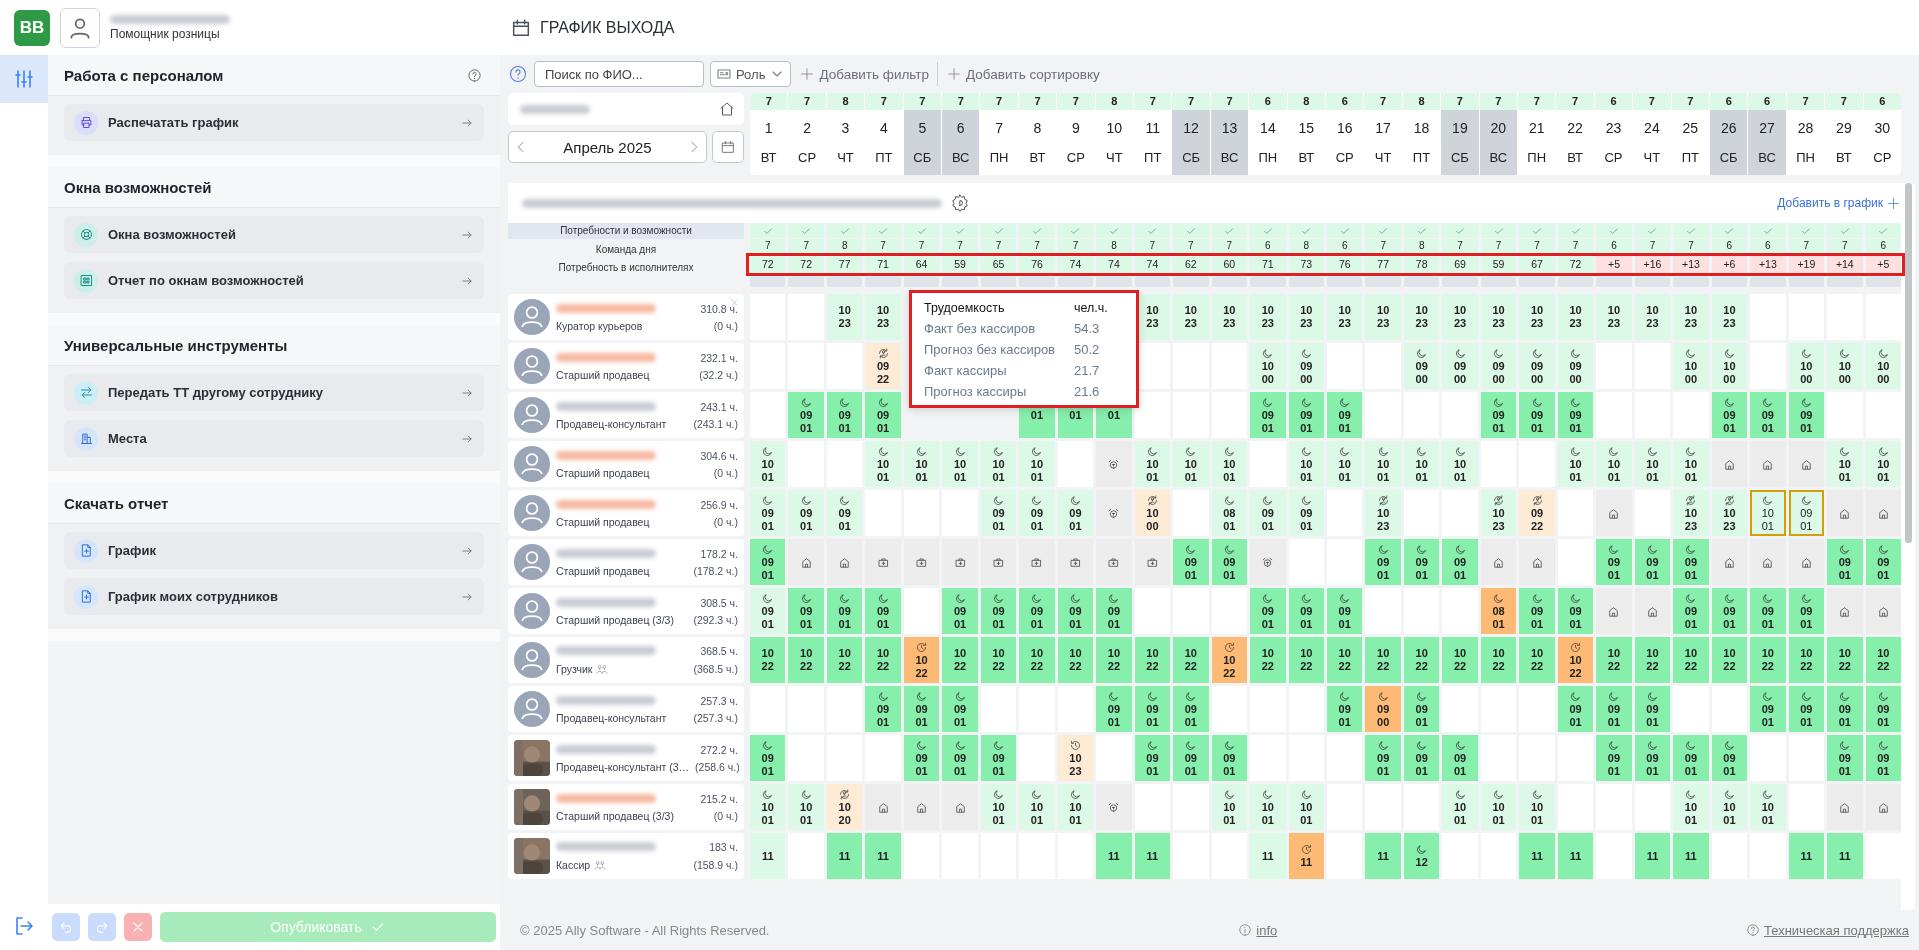  What do you see at coordinates (626, 415) in the screenshot?
I see `employee-card: 243.1 ч. Продавец-консультант (243.1 ч.)` at bounding box center [626, 415].